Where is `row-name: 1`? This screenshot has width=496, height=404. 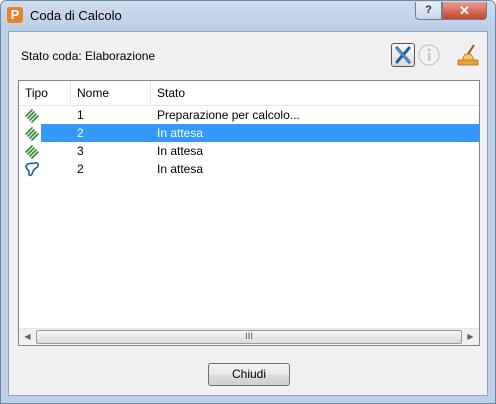 row-name: 1 is located at coordinates (80, 115).